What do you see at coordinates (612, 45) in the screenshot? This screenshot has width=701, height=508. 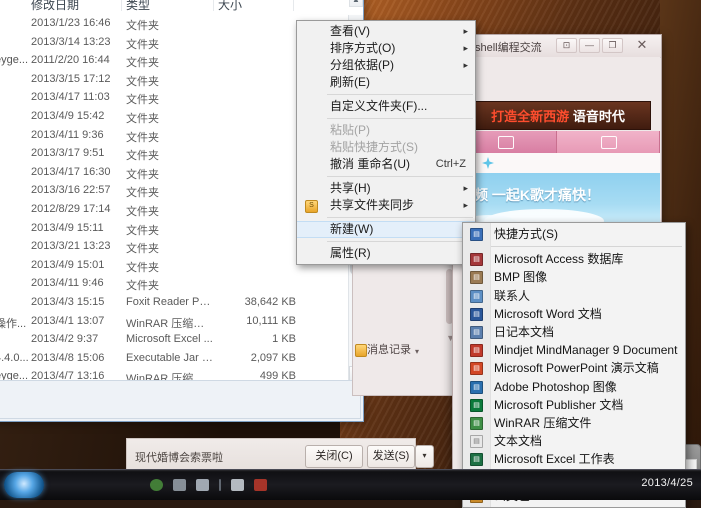 I see `qq-maximize-button: ❐` at bounding box center [612, 45].